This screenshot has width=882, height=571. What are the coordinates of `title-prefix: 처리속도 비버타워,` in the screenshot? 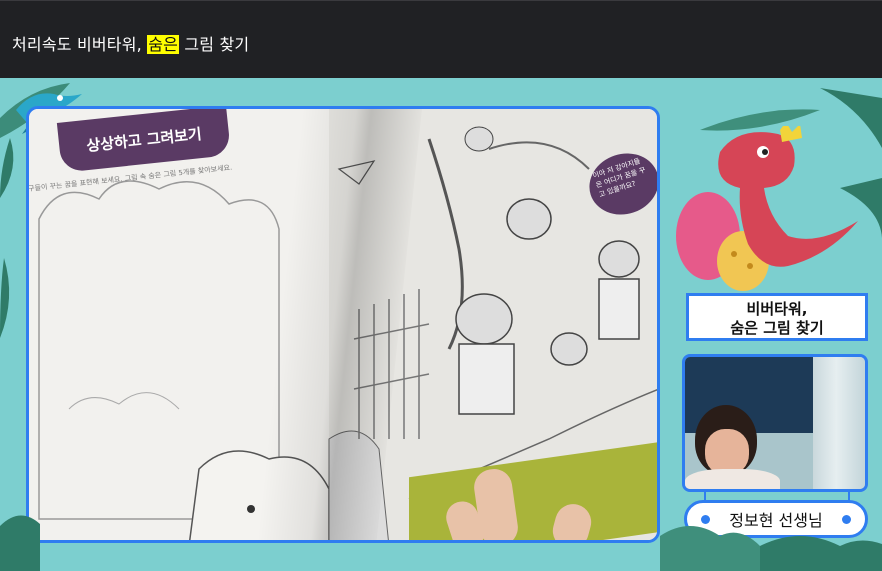 It's located at (77, 44).